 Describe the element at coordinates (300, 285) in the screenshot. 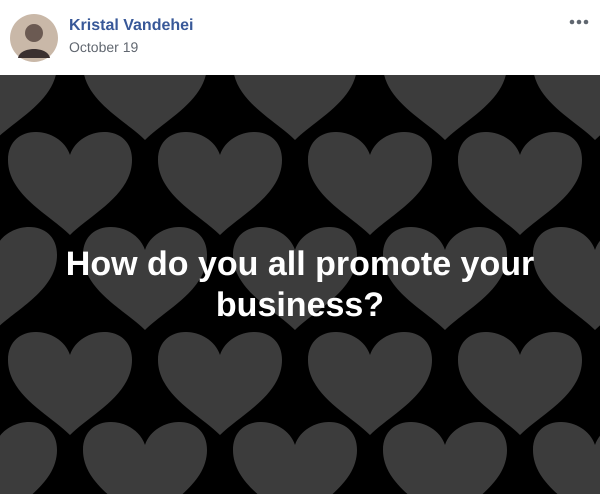

I see `post-text: How do you all promote your business?` at that location.